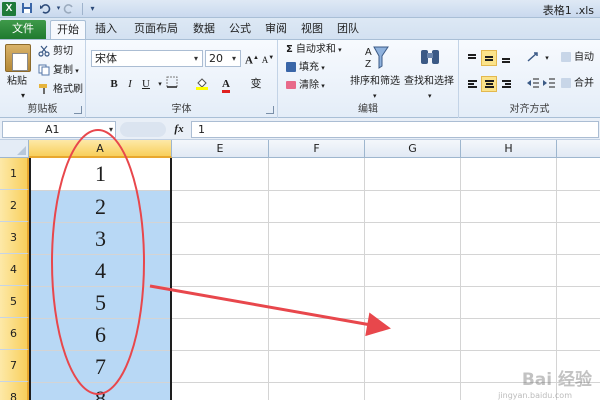 The image size is (600, 400). I want to click on cell-a1: 1, so click(100, 174).